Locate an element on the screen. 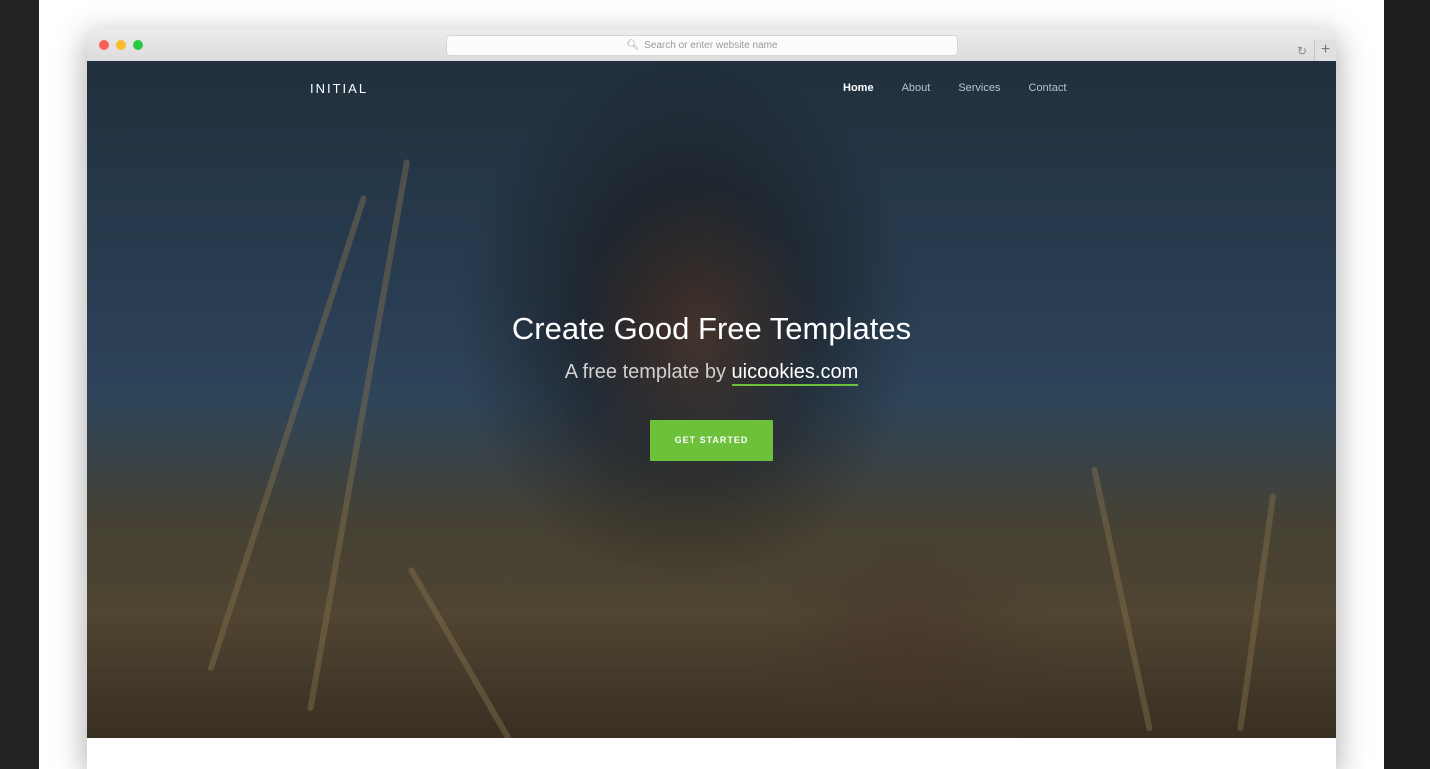  reload-icon: ↻ is located at coordinates (1302, 51).